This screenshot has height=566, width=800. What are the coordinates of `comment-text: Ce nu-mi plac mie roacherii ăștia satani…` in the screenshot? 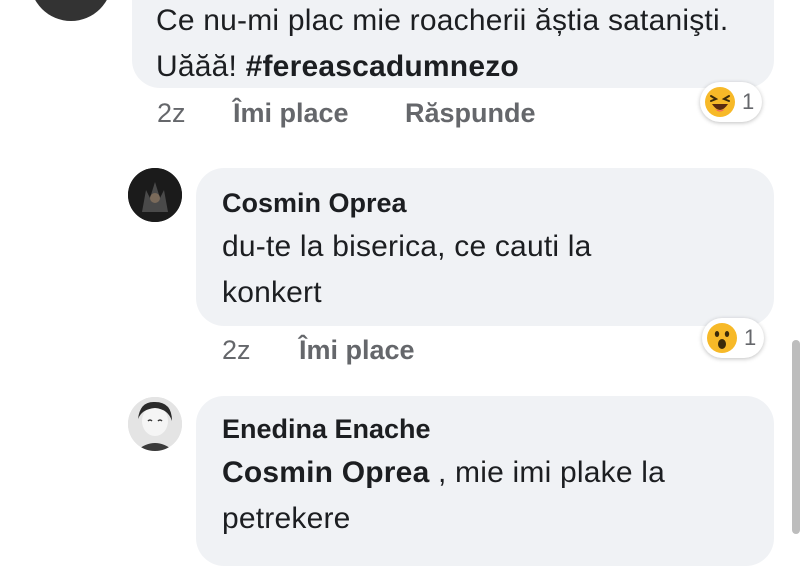 It's located at (442, 43).